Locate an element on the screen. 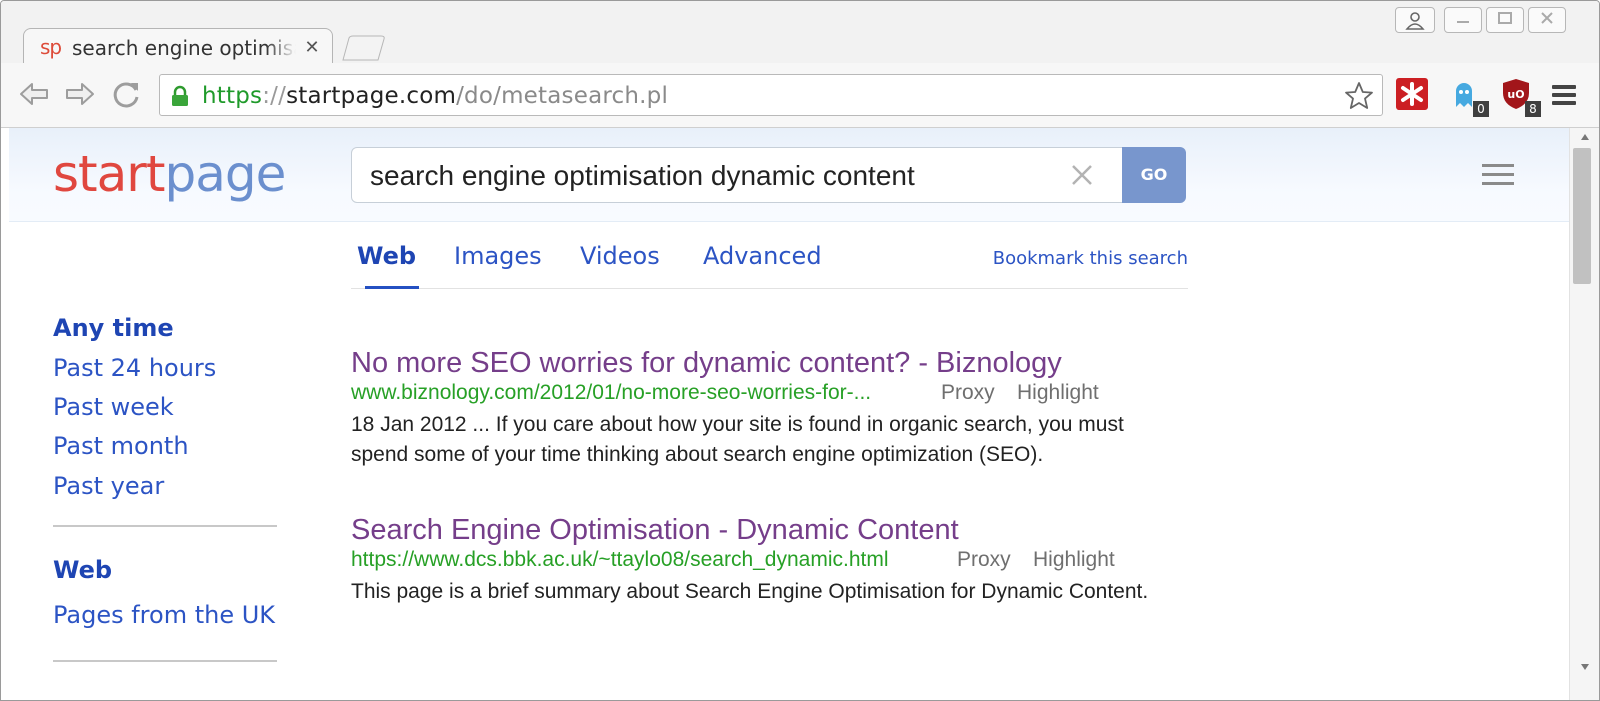 The height and width of the screenshot is (701, 1600). lock-icon is located at coordinates (180, 95).